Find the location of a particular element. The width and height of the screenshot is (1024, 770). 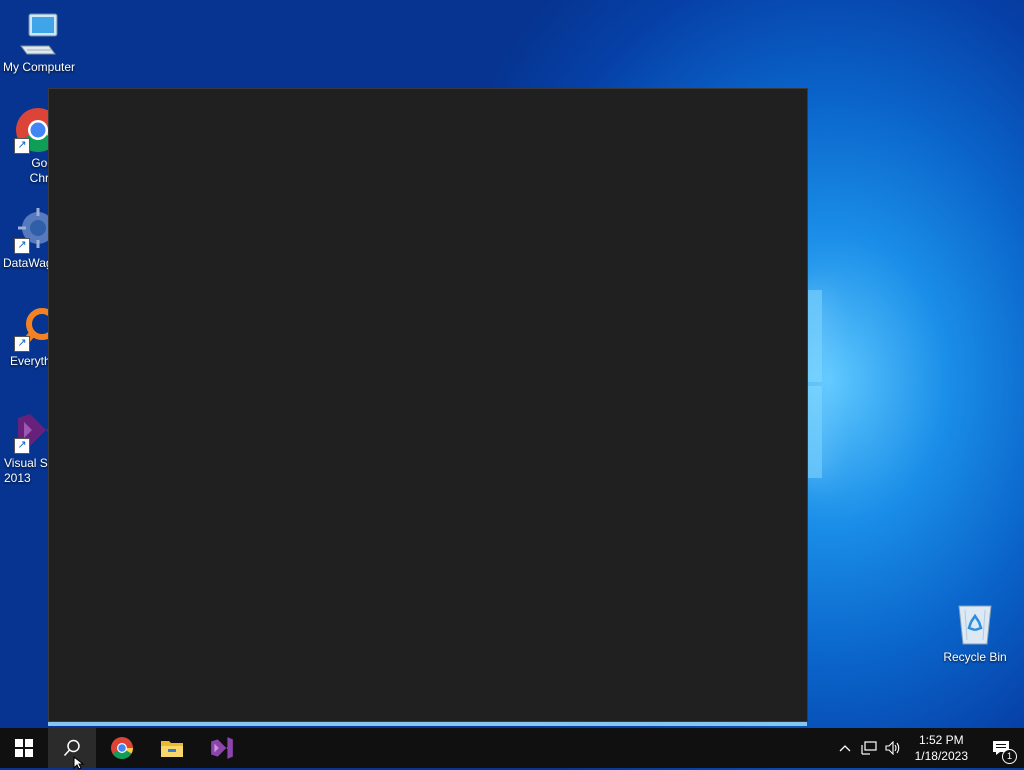

window-accent-bar is located at coordinates (427, 724).